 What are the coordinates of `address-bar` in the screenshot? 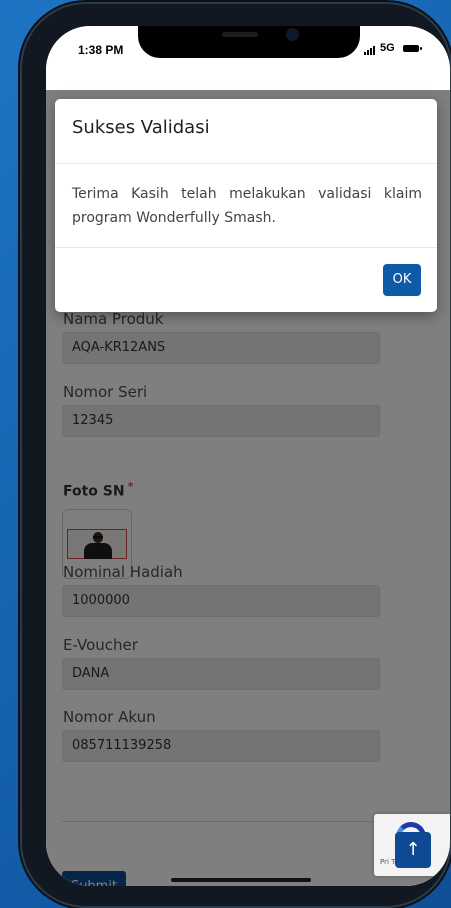 It's located at (243, 73).